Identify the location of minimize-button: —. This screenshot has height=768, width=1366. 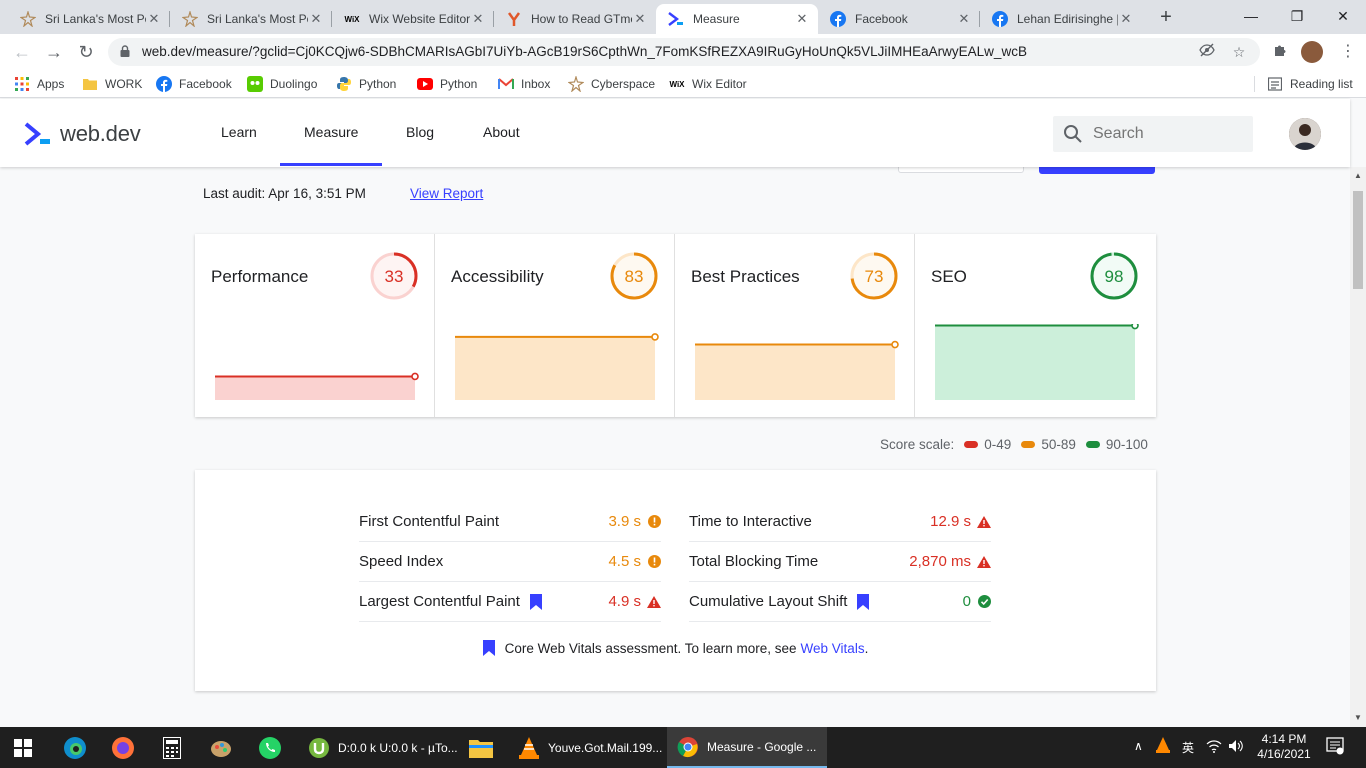
(1251, 16).